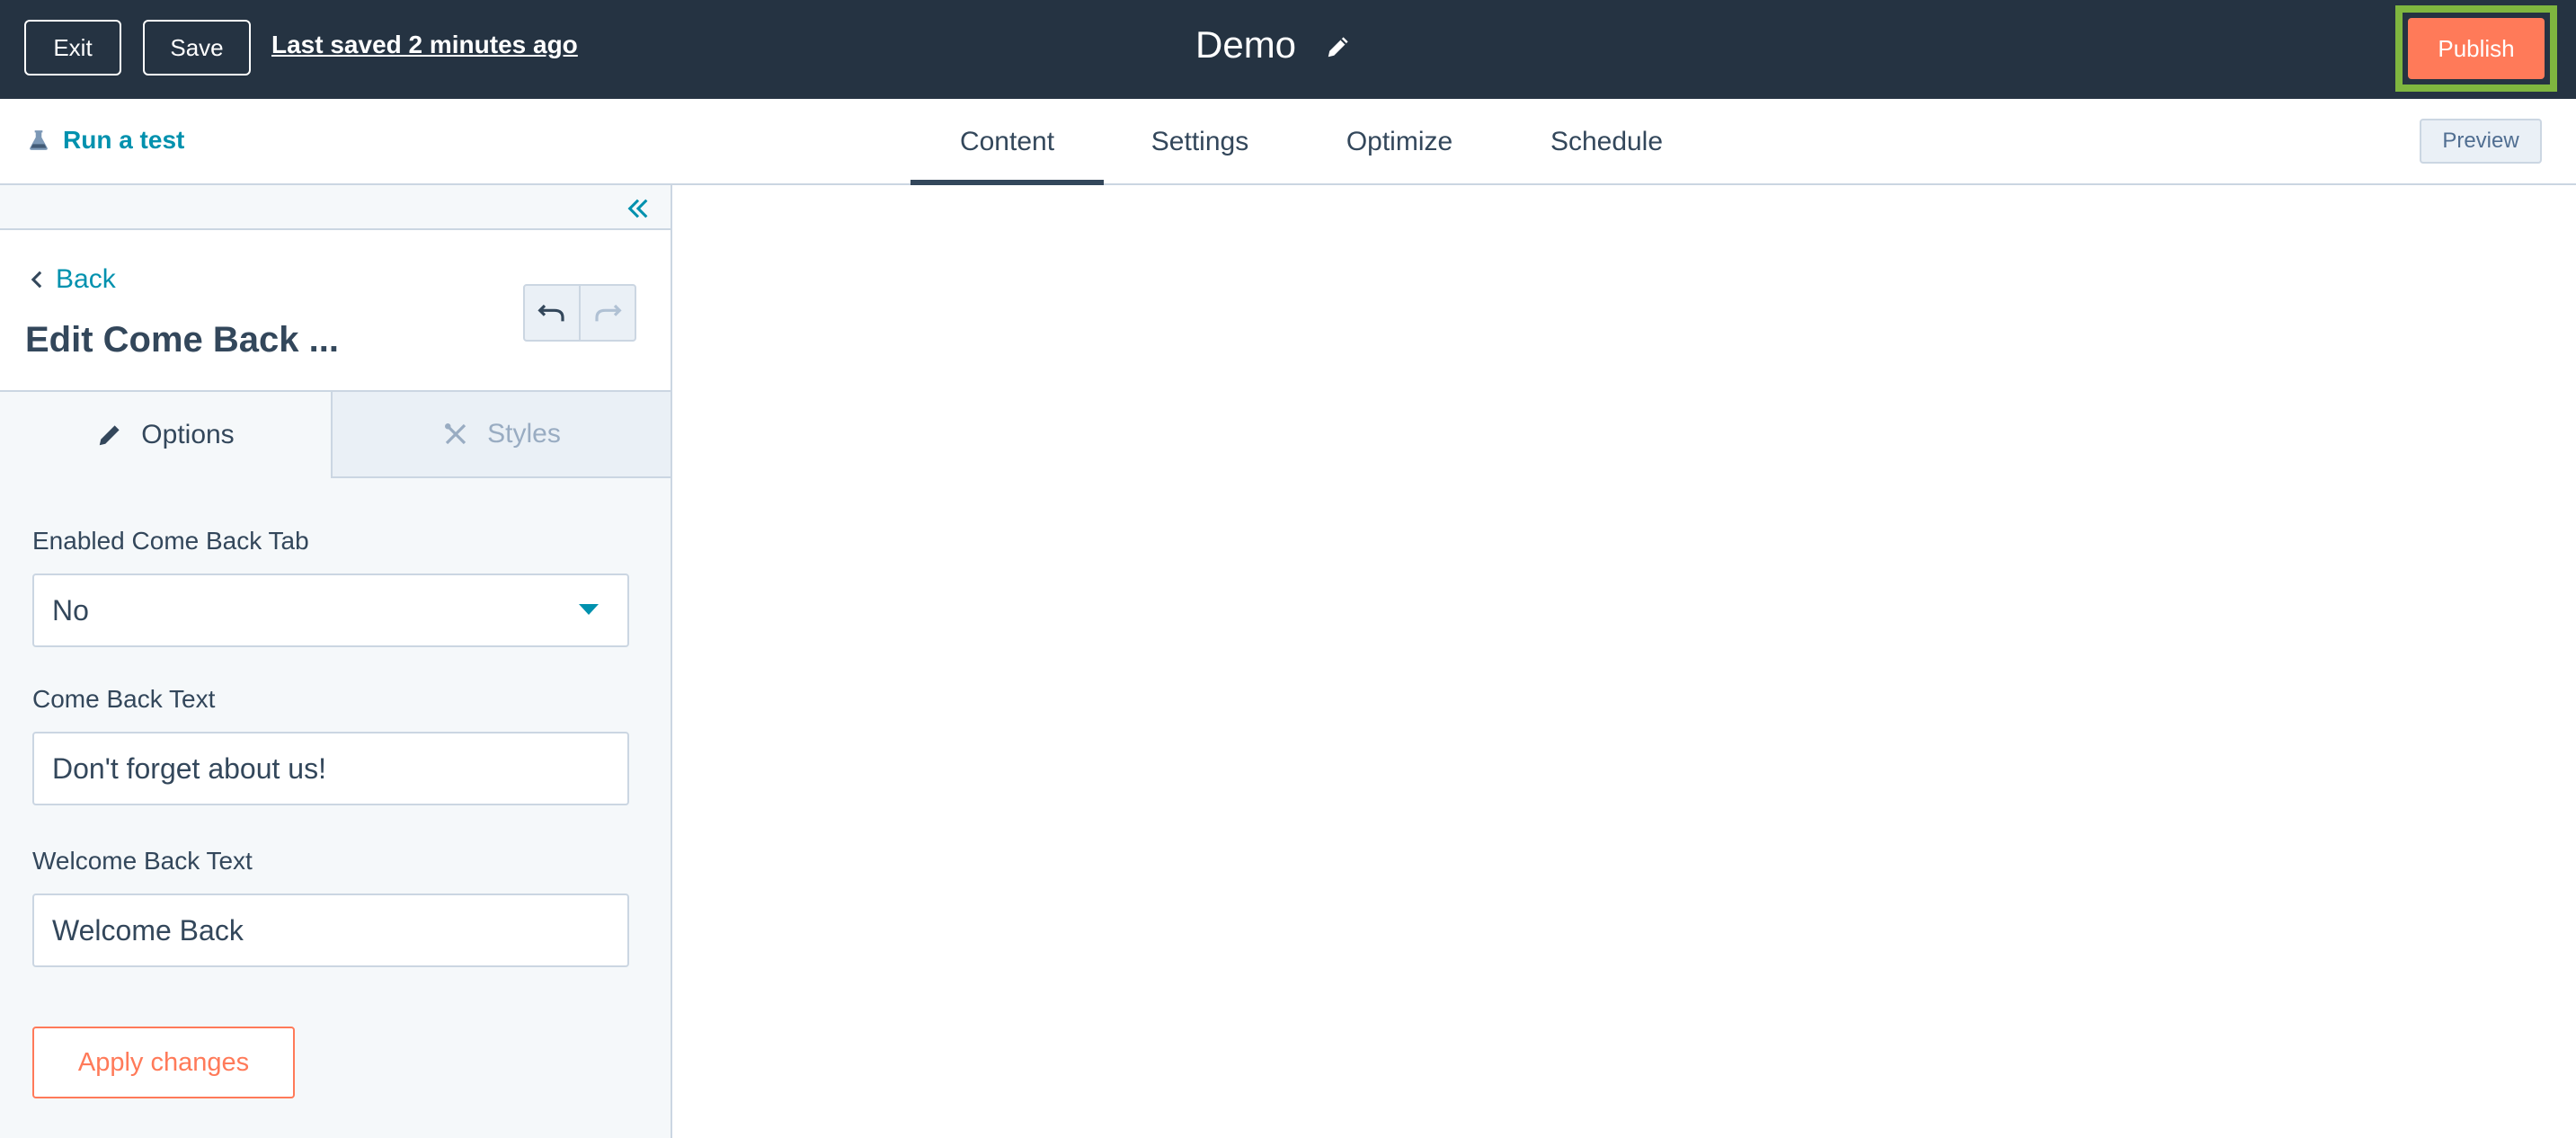  I want to click on tab-schedule: Schedule, so click(1606, 142).